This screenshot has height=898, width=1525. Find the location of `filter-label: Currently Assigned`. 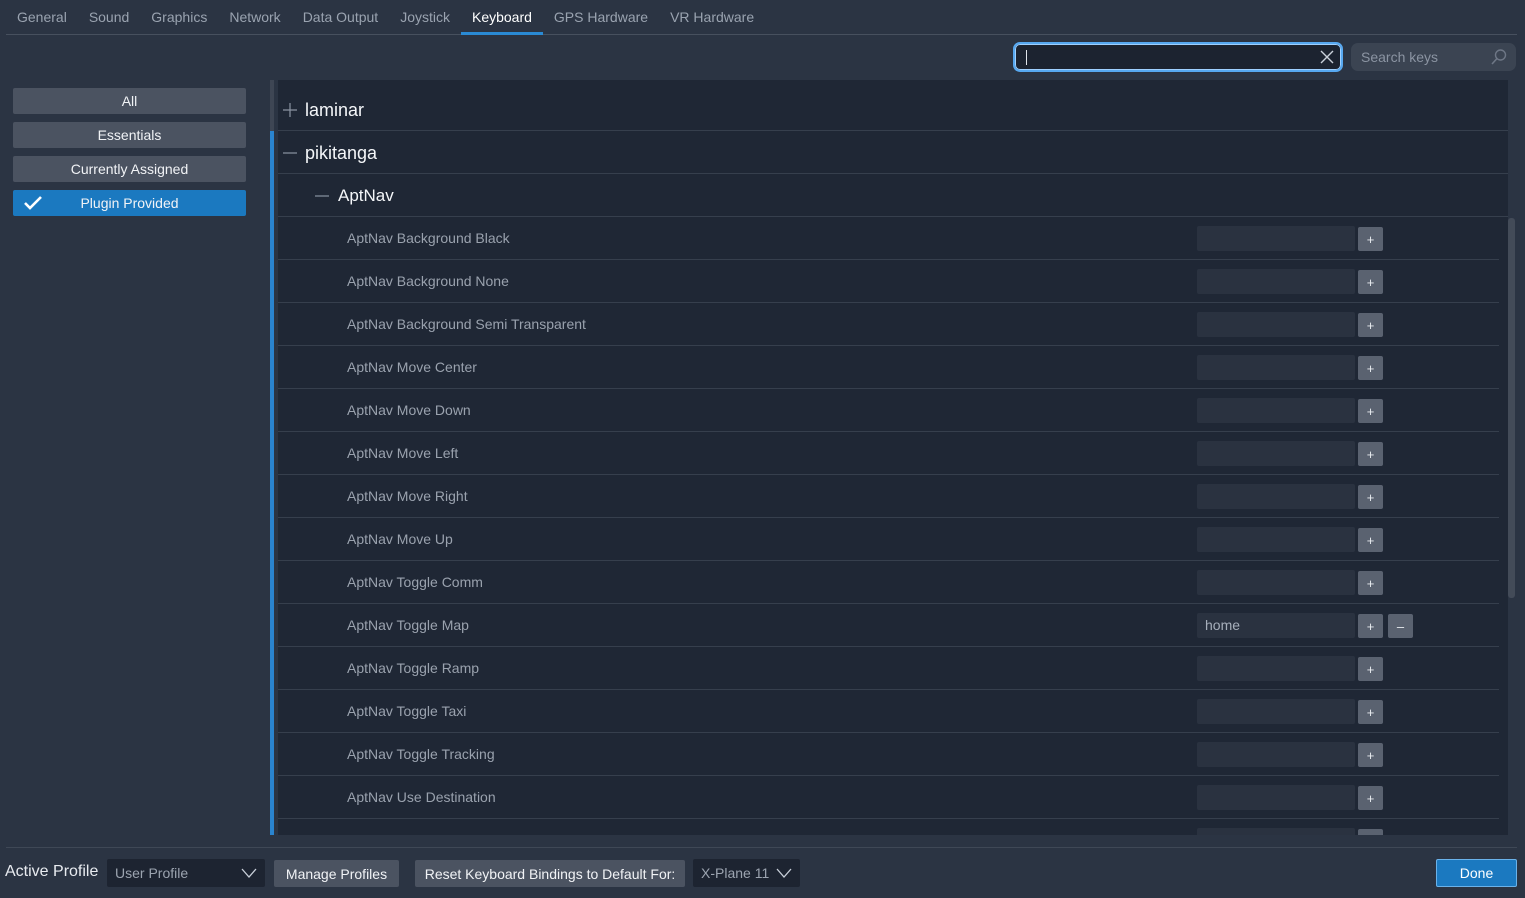

filter-label: Currently Assigned is located at coordinates (129, 169).